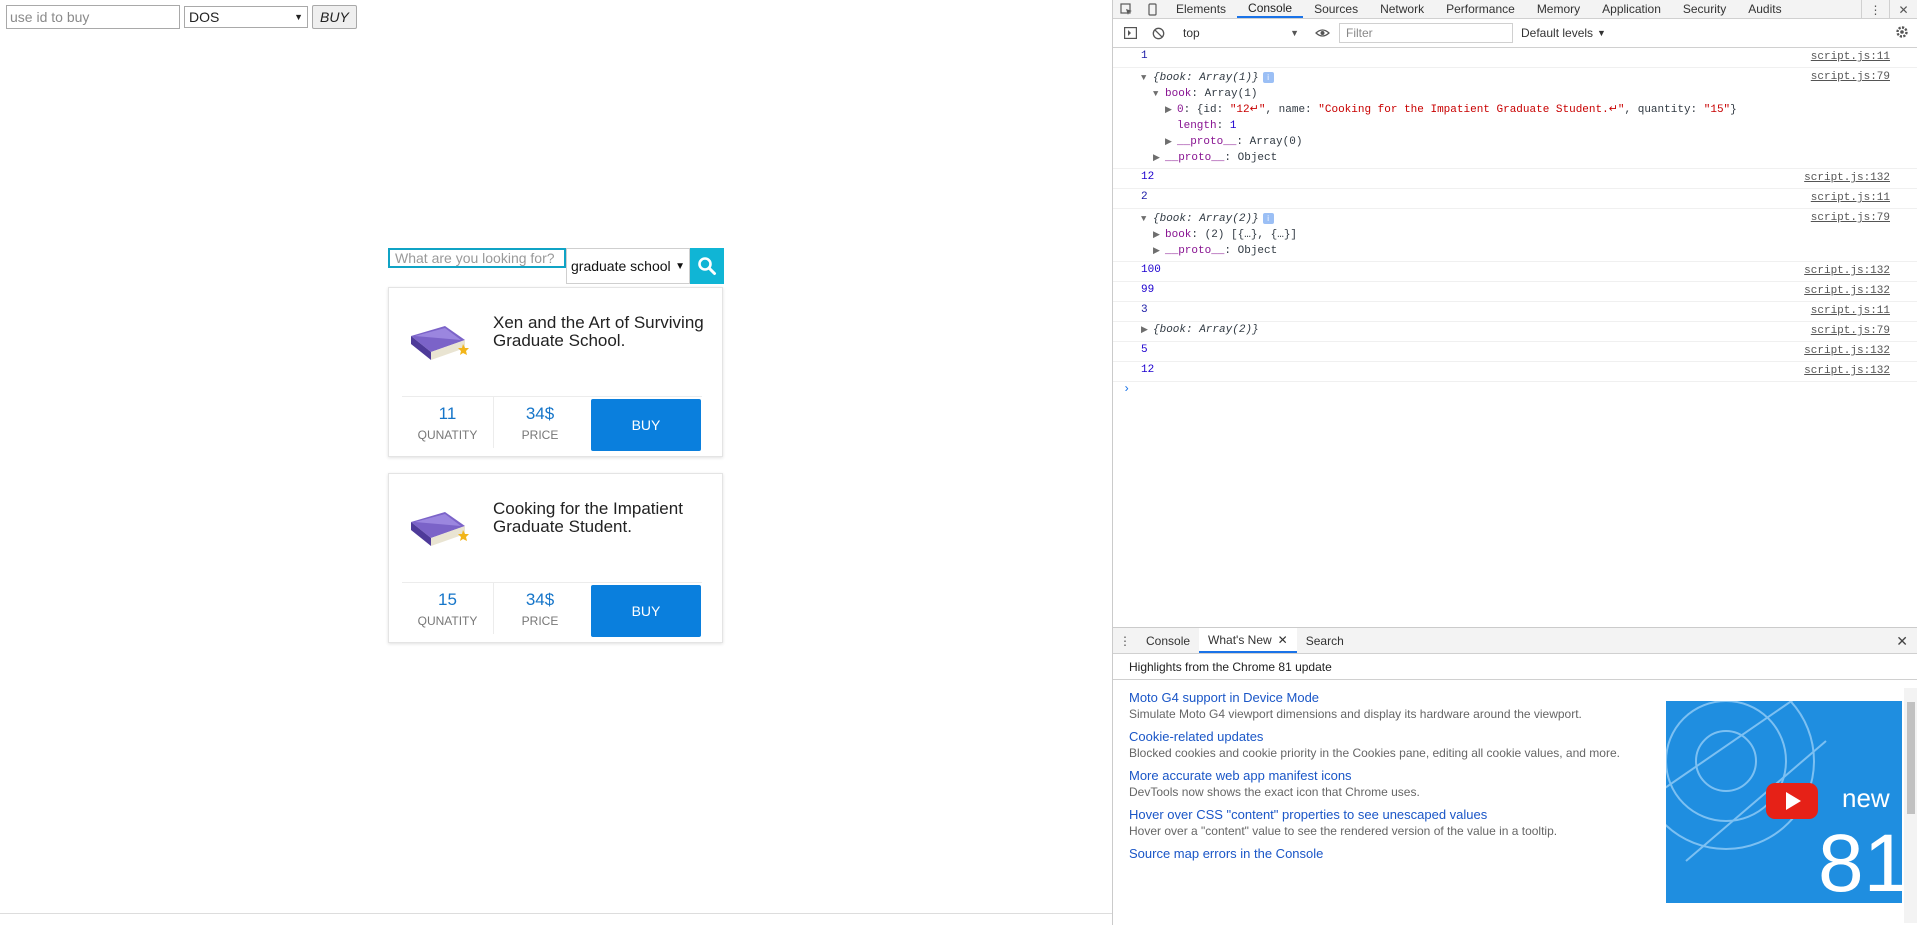  Describe the element at coordinates (1151, 270) in the screenshot. I see `log-value: 100` at that location.